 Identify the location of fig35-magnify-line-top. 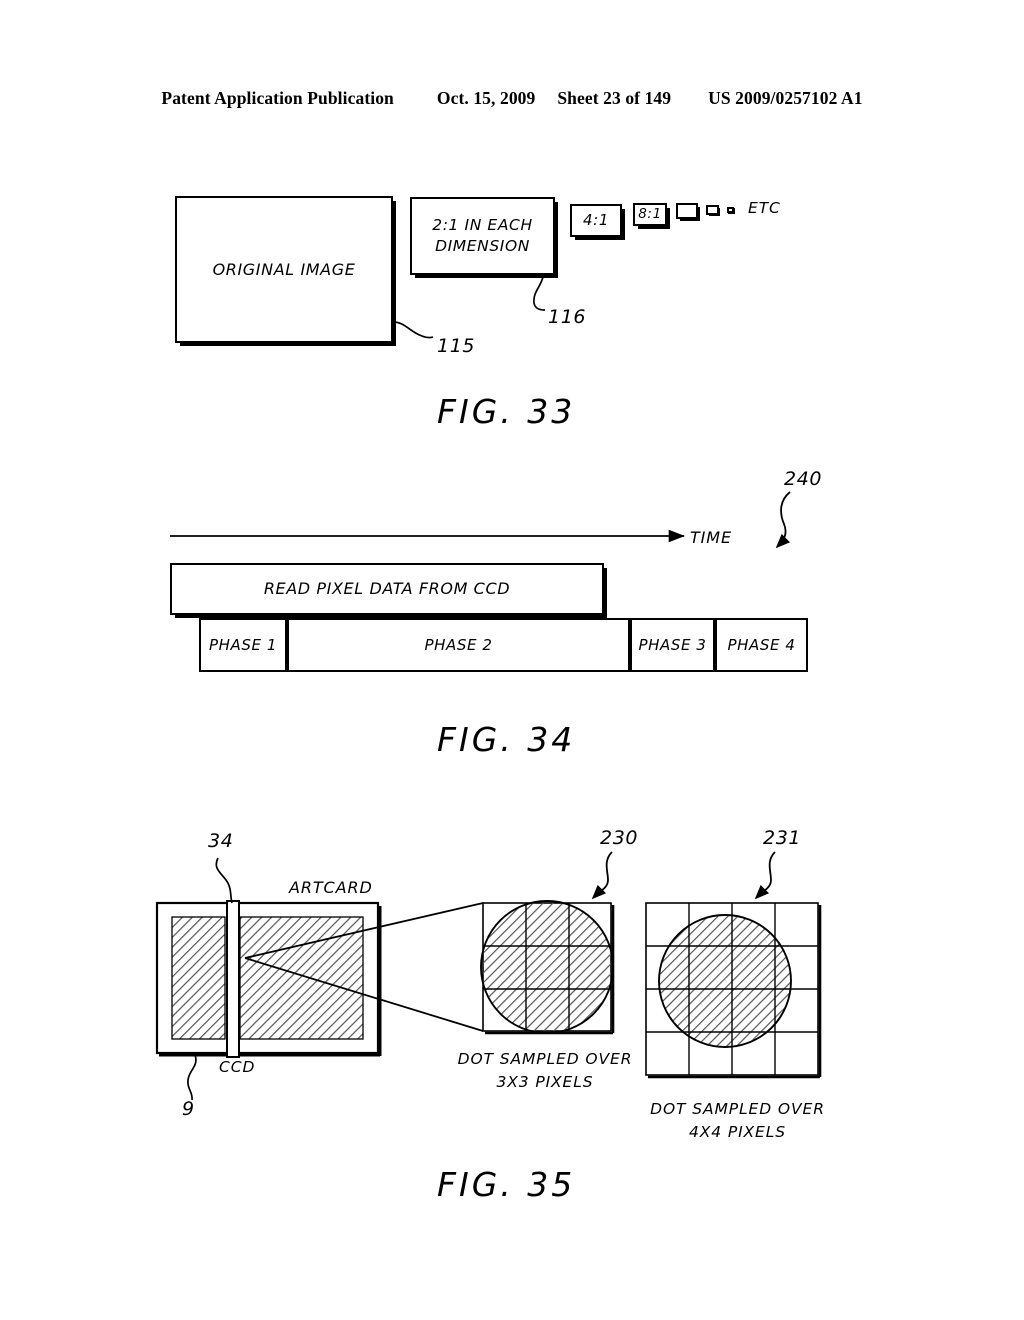
(364, 930).